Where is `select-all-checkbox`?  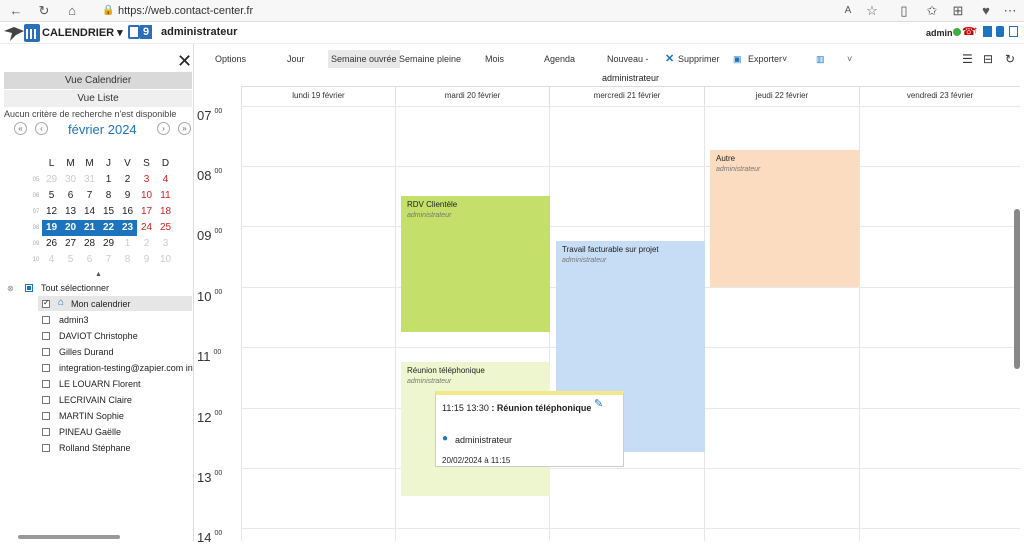
select-all-checkbox is located at coordinates (29, 288).